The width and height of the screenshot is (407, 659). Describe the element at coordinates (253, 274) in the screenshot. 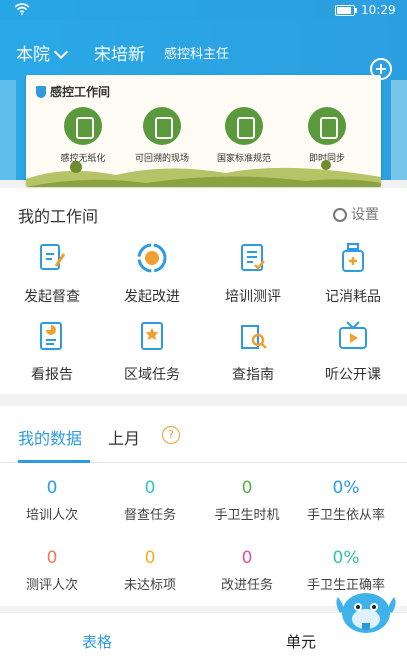

I see `tile-training-assessment: 培训测评` at that location.